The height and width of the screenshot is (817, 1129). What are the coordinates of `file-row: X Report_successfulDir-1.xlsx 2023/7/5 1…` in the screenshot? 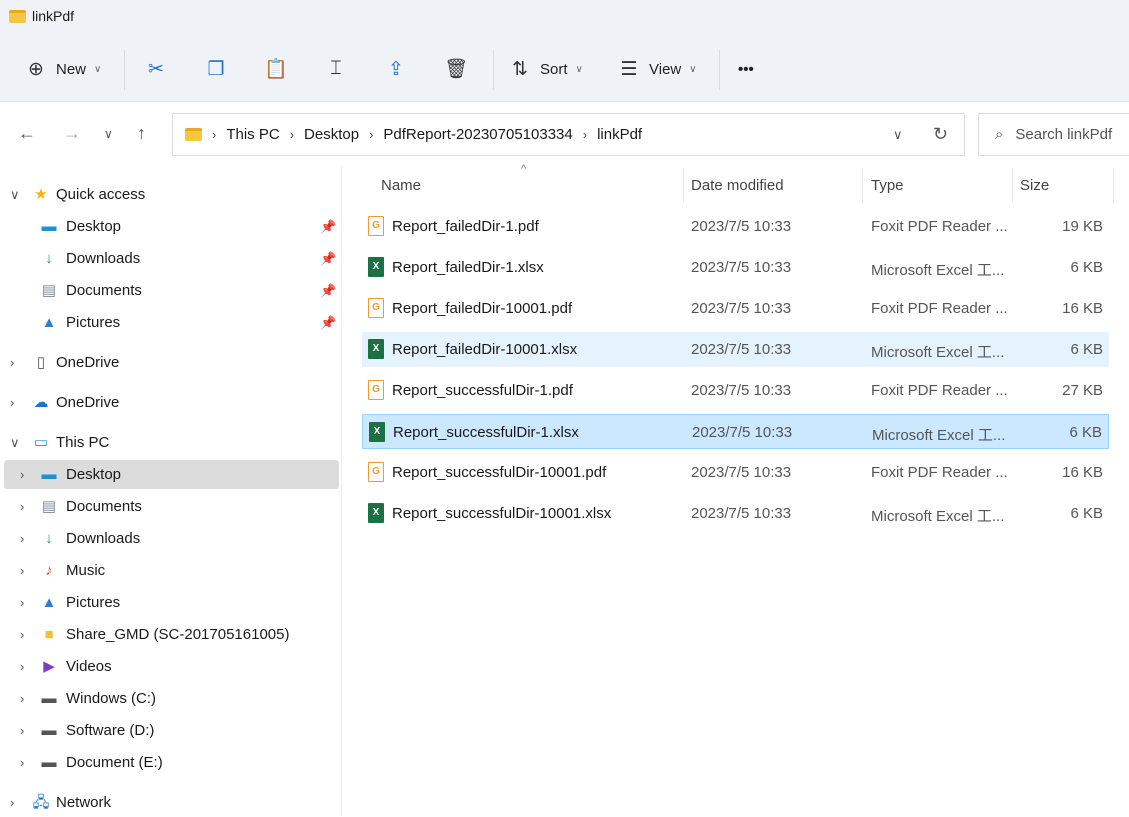 It's located at (735, 431).